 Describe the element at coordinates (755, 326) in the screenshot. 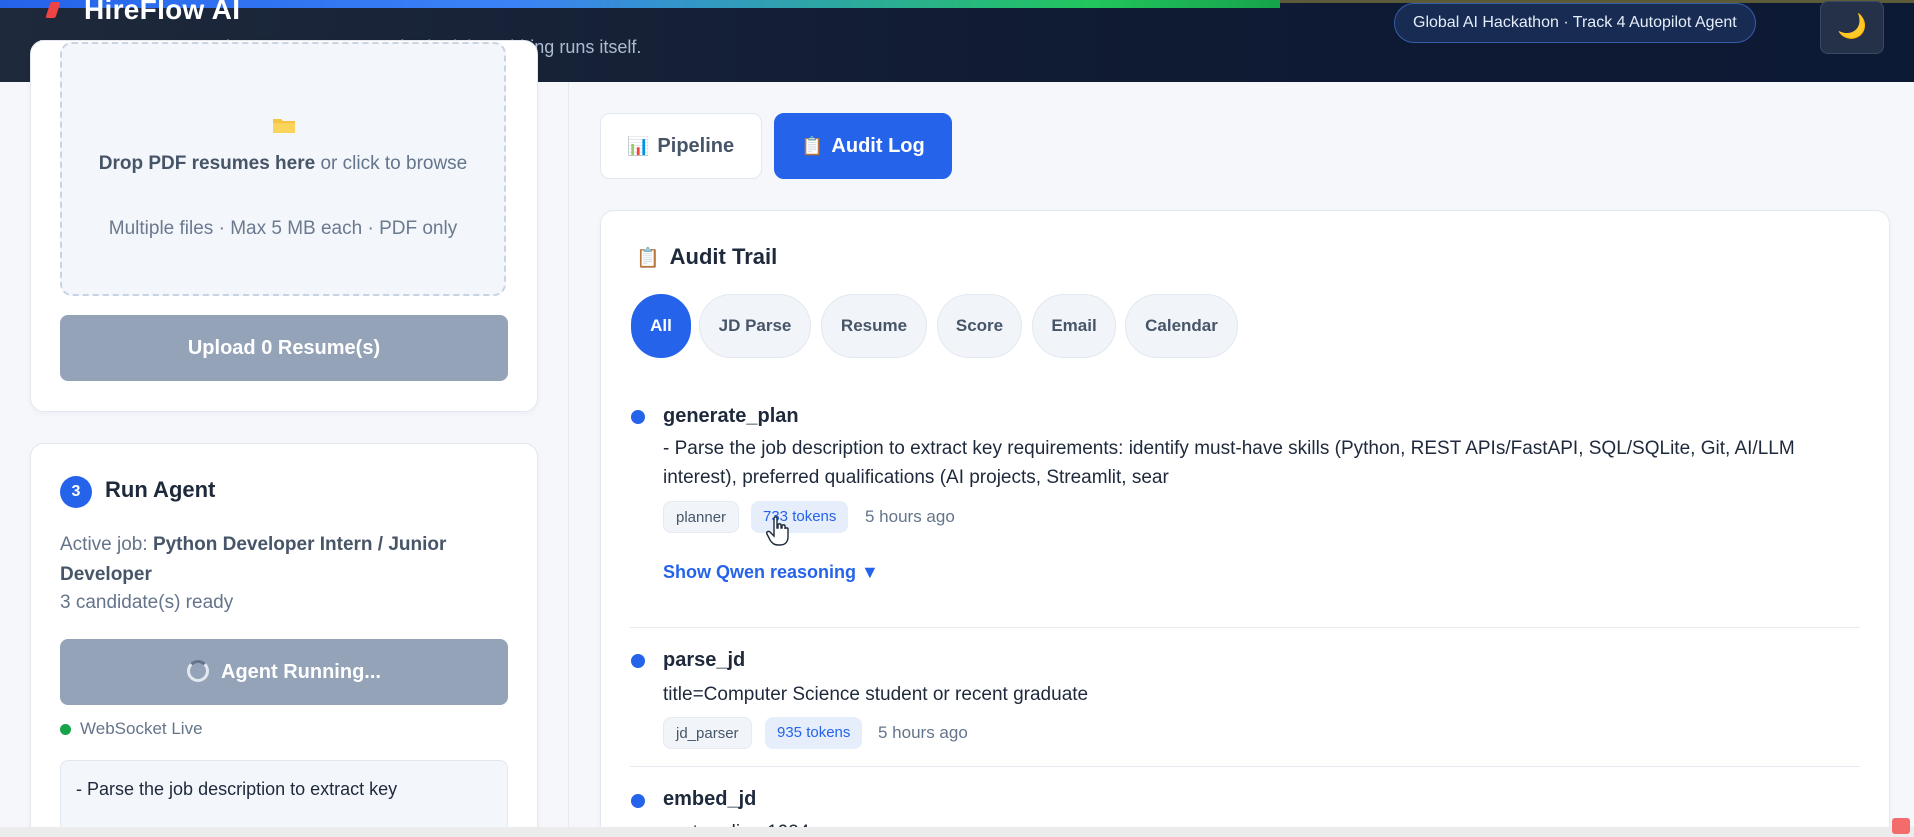

I see `filter-chip-jd-parse: JD Parse` at that location.